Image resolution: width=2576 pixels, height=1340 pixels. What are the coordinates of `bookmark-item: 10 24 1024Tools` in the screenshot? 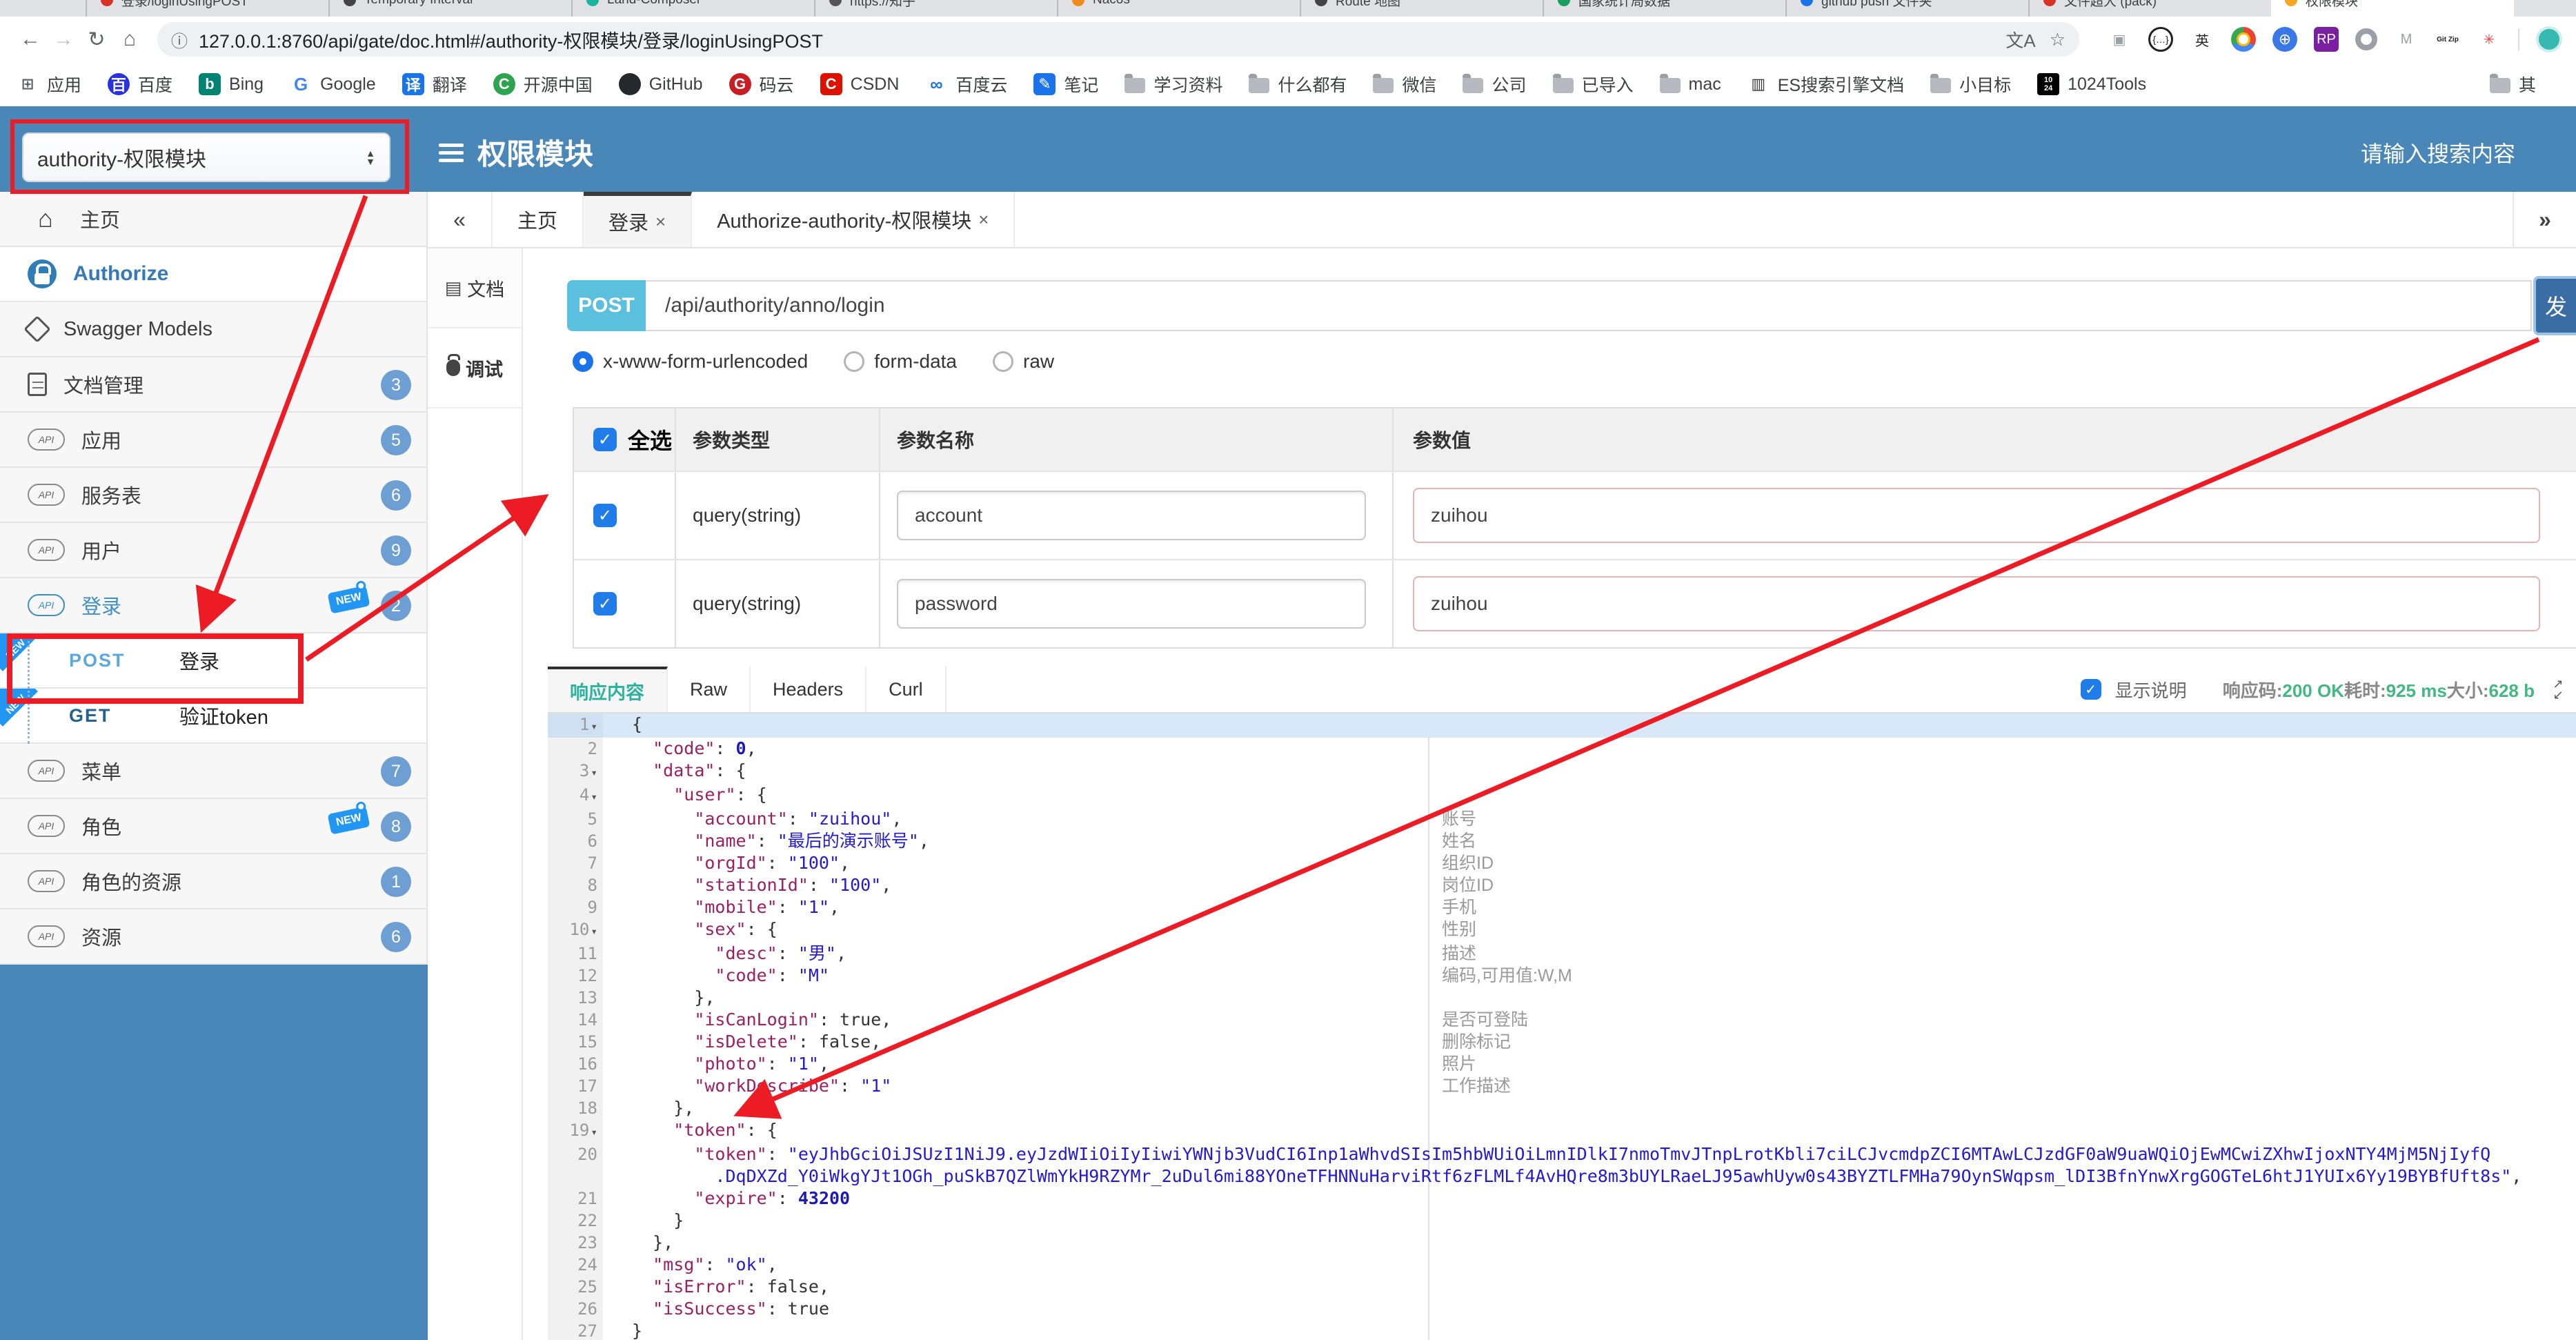 It's located at (2091, 84).